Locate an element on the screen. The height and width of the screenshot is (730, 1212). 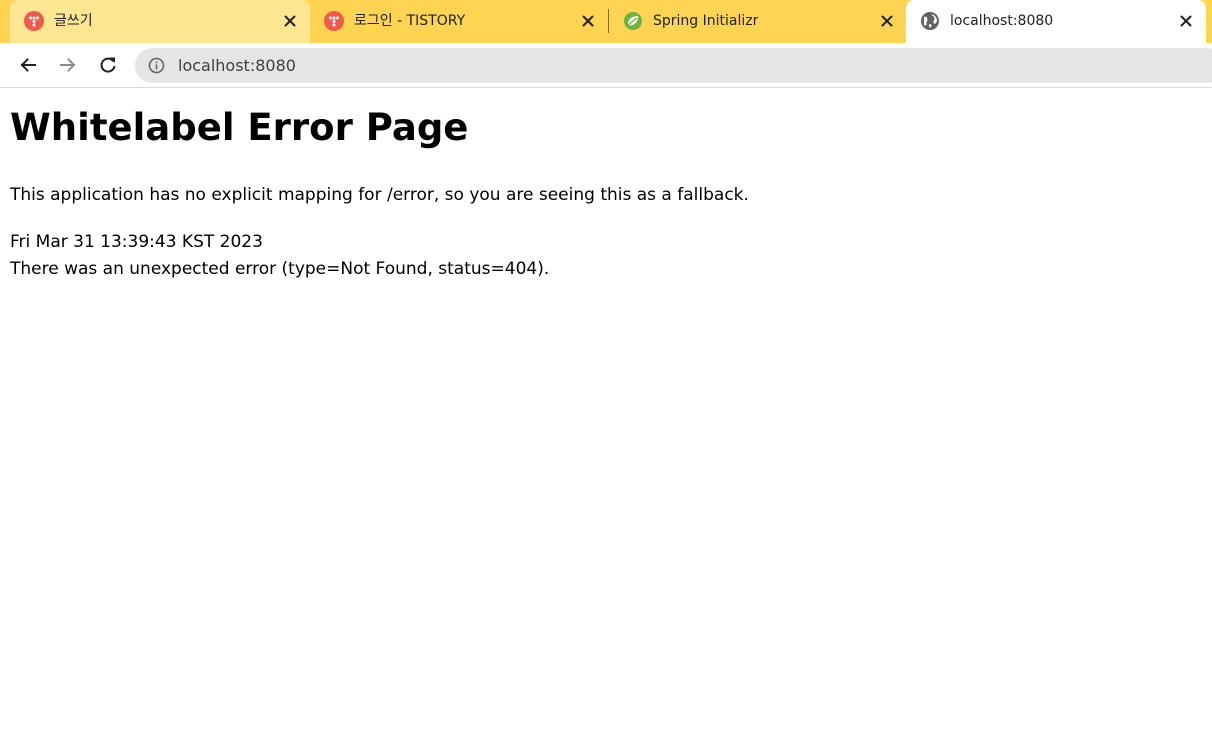
address-bar is located at coordinates (673, 65).